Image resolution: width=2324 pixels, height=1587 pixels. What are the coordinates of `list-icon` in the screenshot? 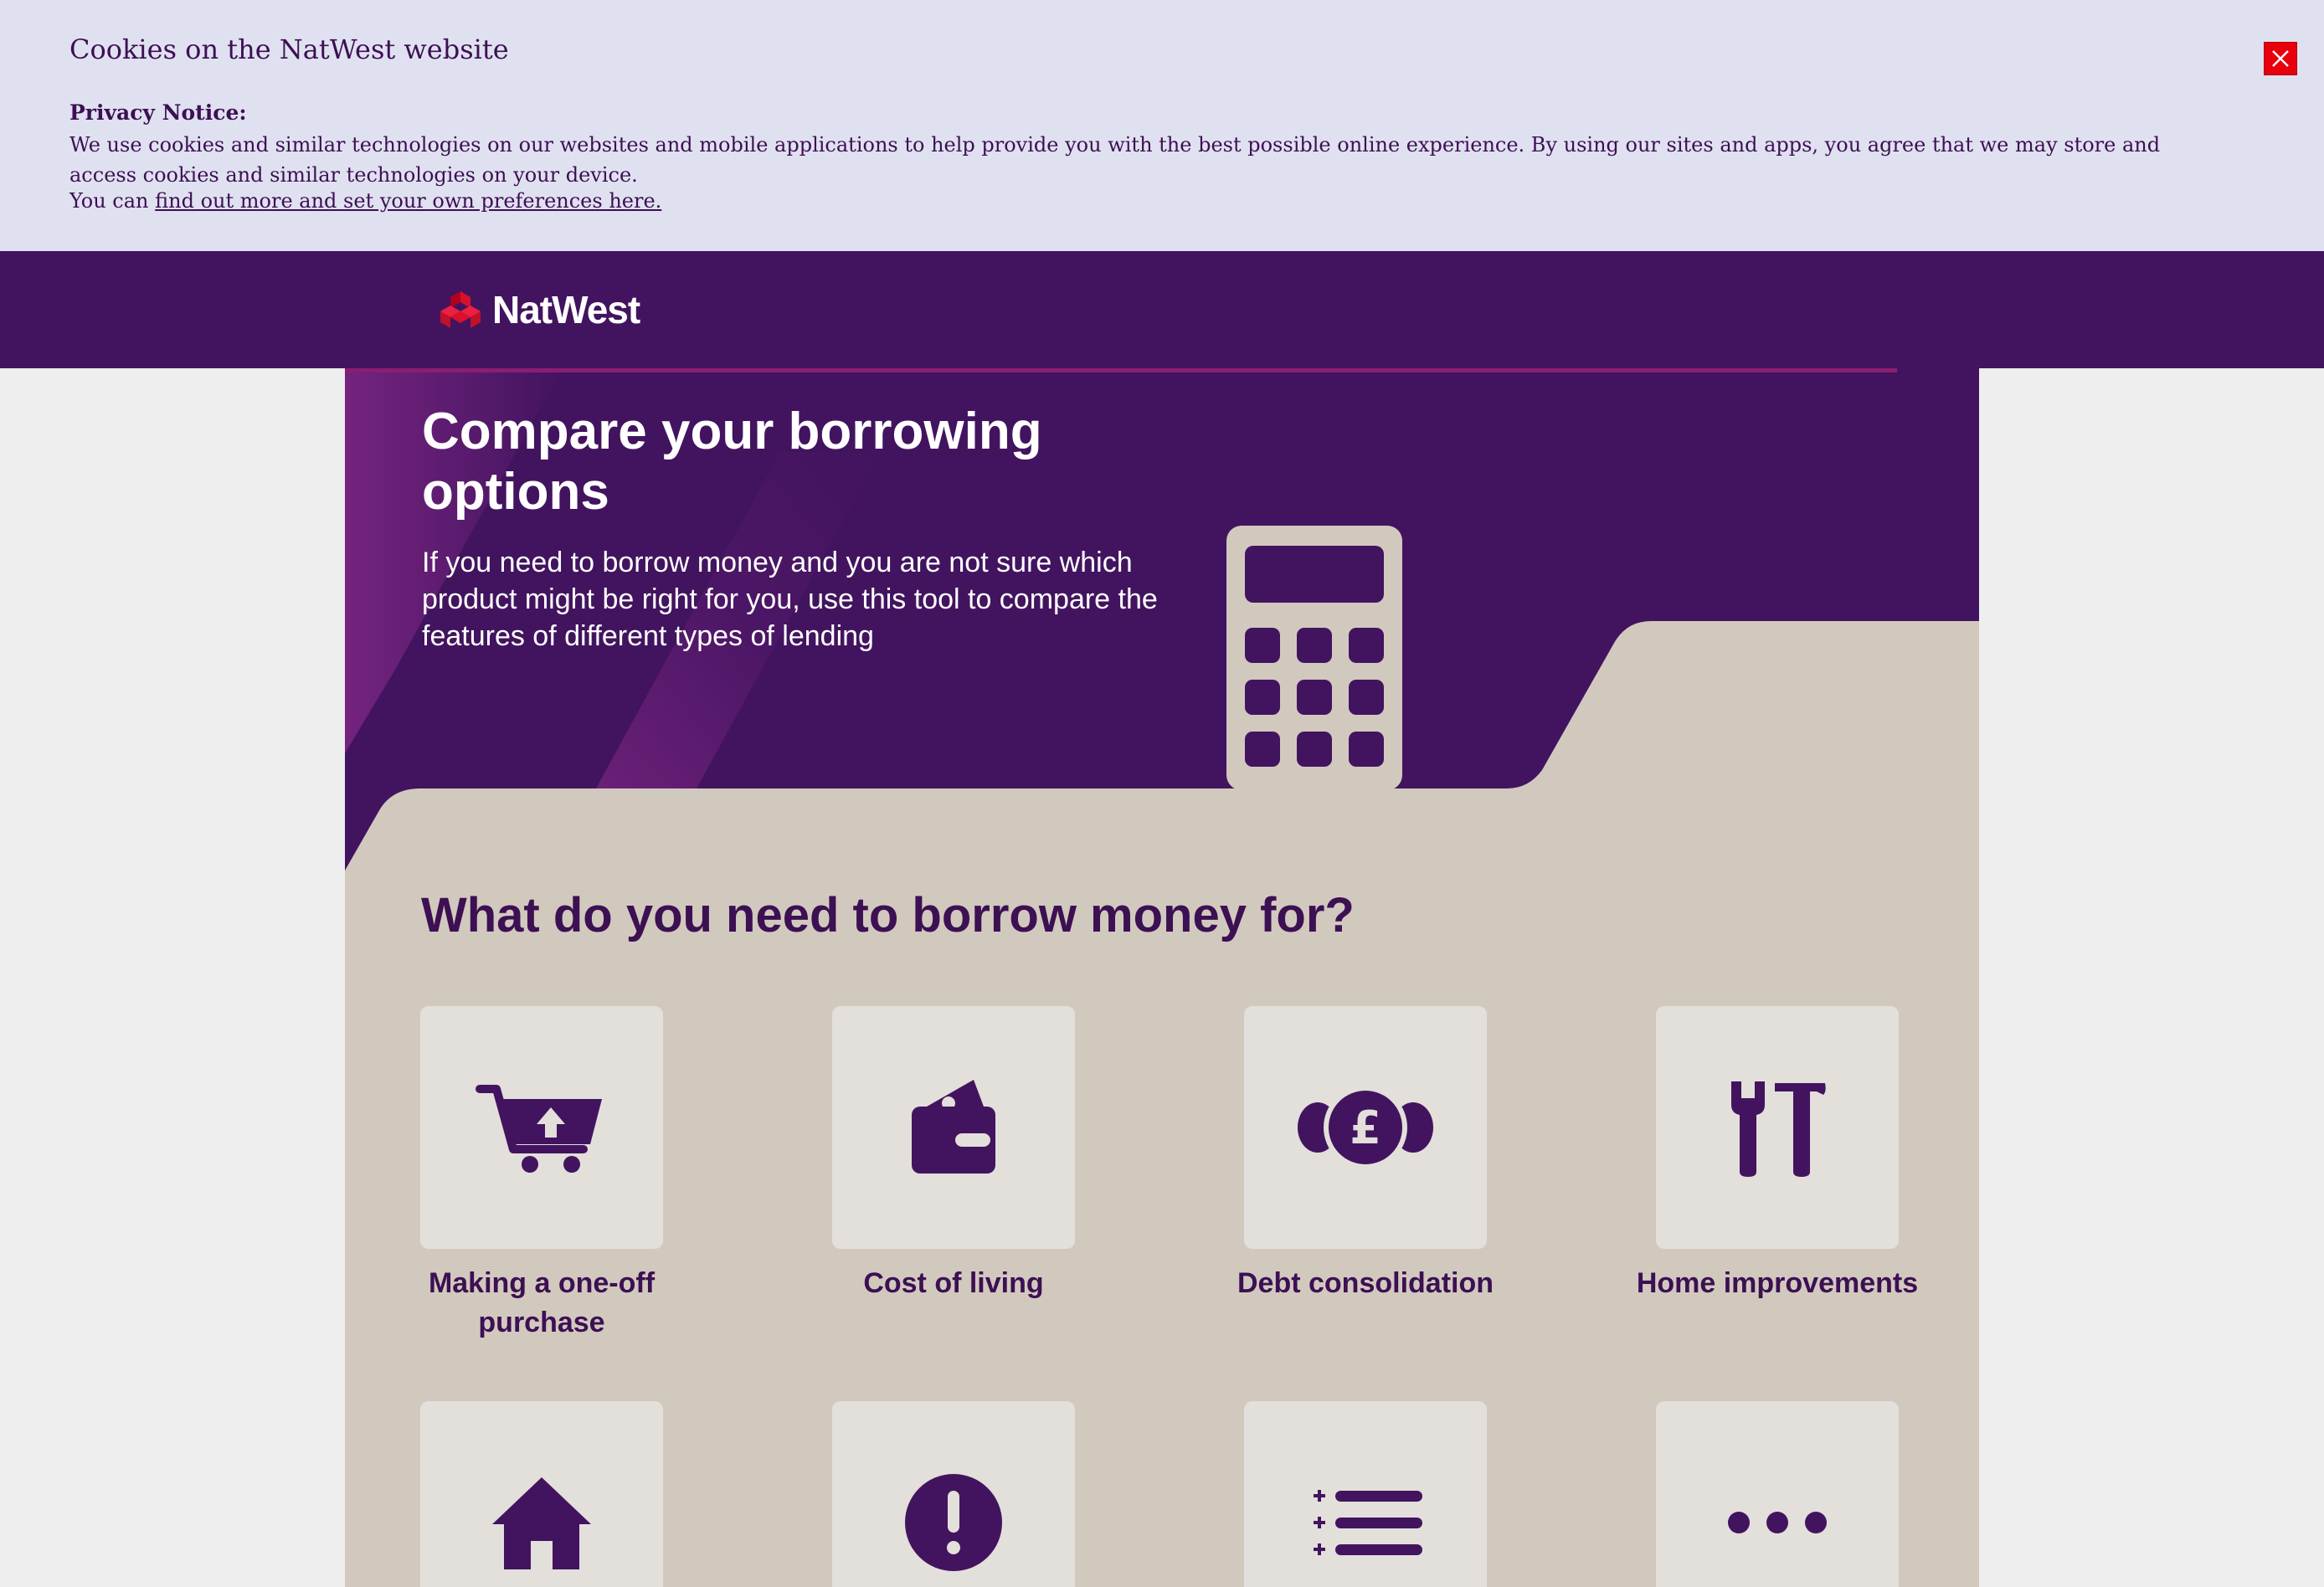 It's located at (1368, 1522).